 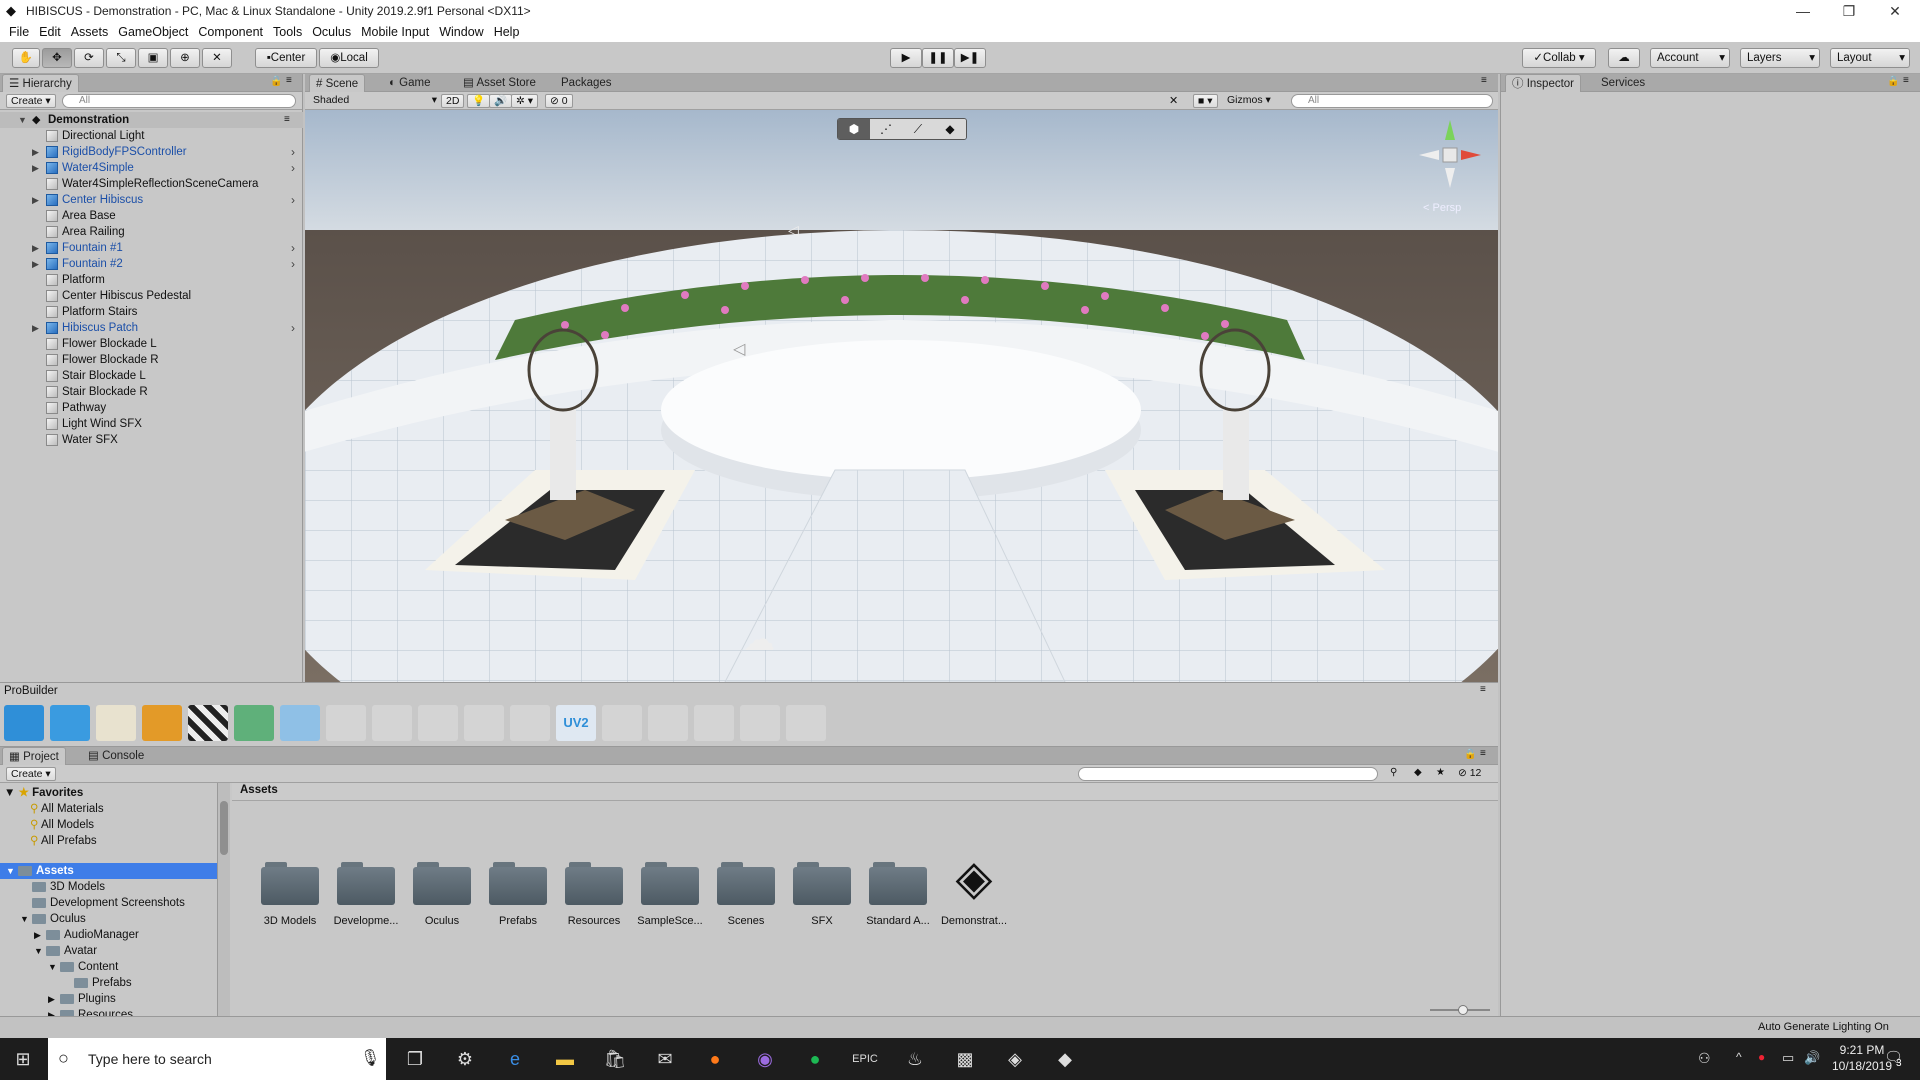 What do you see at coordinates (1392, 101) in the screenshot?
I see `scene-search-input: All` at bounding box center [1392, 101].